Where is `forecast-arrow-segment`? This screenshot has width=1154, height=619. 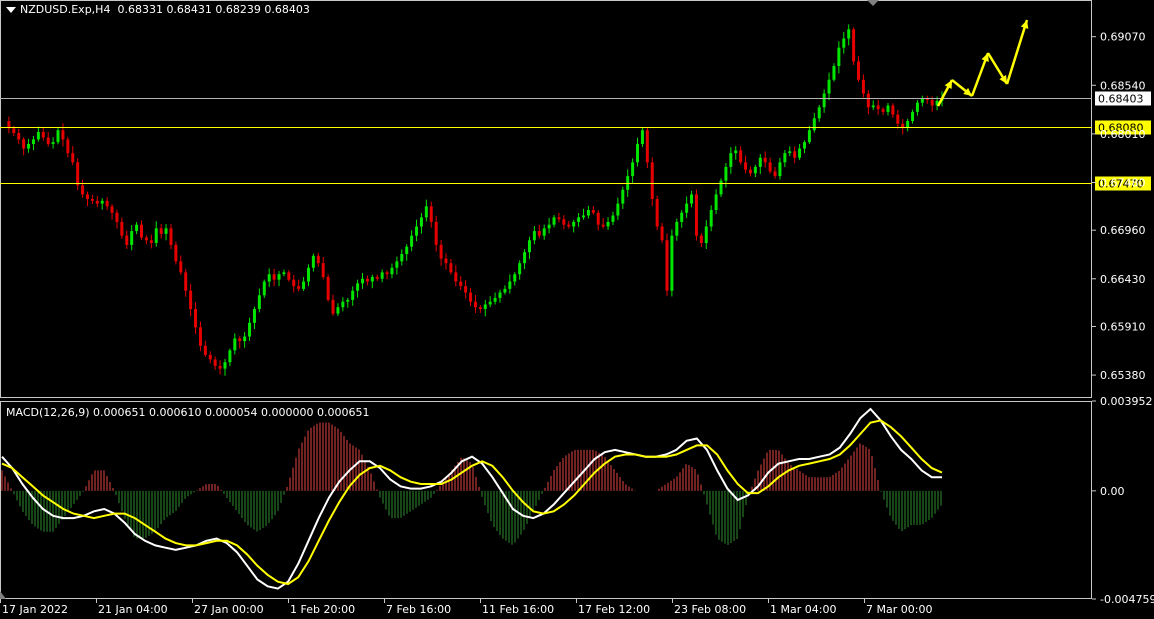
forecast-arrow-segment is located at coordinates (1017, 52).